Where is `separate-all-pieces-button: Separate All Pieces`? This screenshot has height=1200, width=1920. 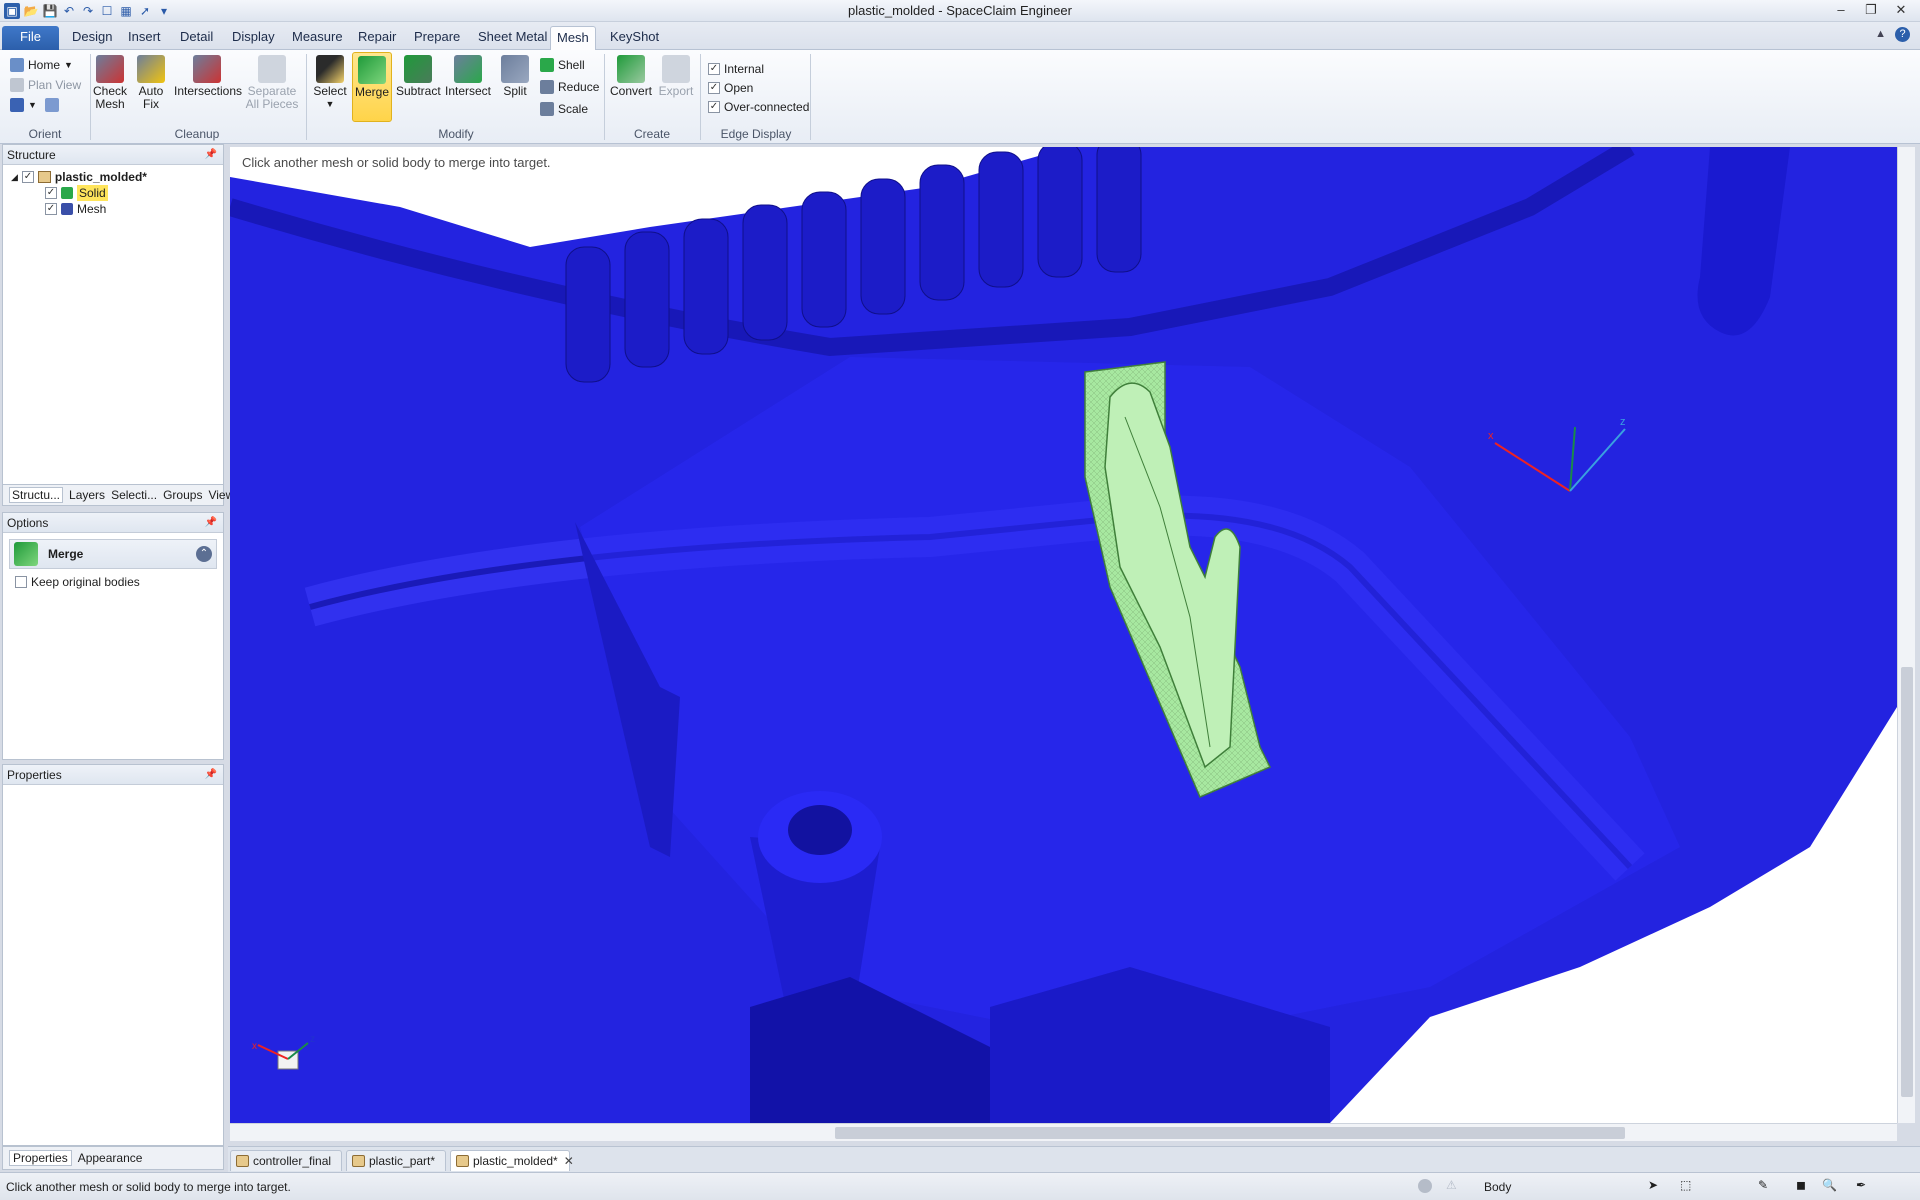
separate-all-pieces-button: Separate All Pieces is located at coordinates (272, 81).